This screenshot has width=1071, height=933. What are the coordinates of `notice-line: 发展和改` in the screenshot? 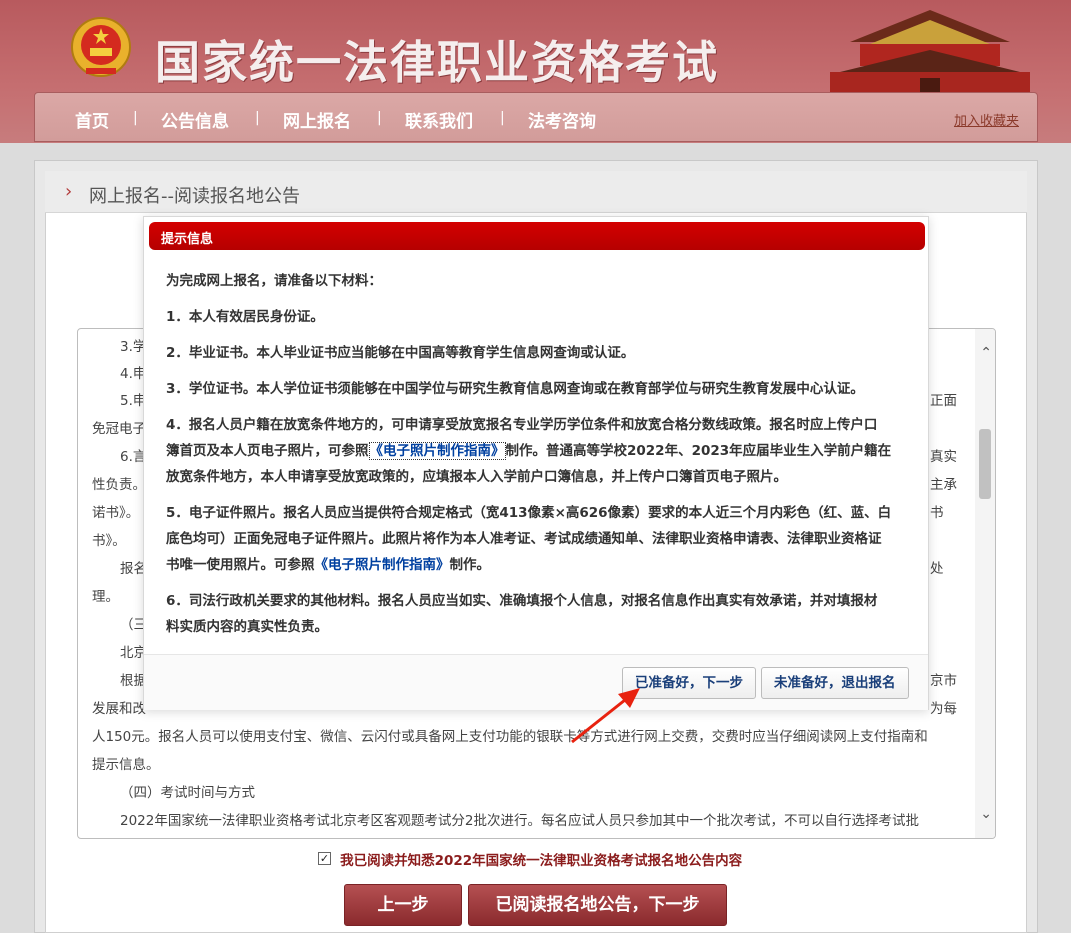 It's located at (119, 709).